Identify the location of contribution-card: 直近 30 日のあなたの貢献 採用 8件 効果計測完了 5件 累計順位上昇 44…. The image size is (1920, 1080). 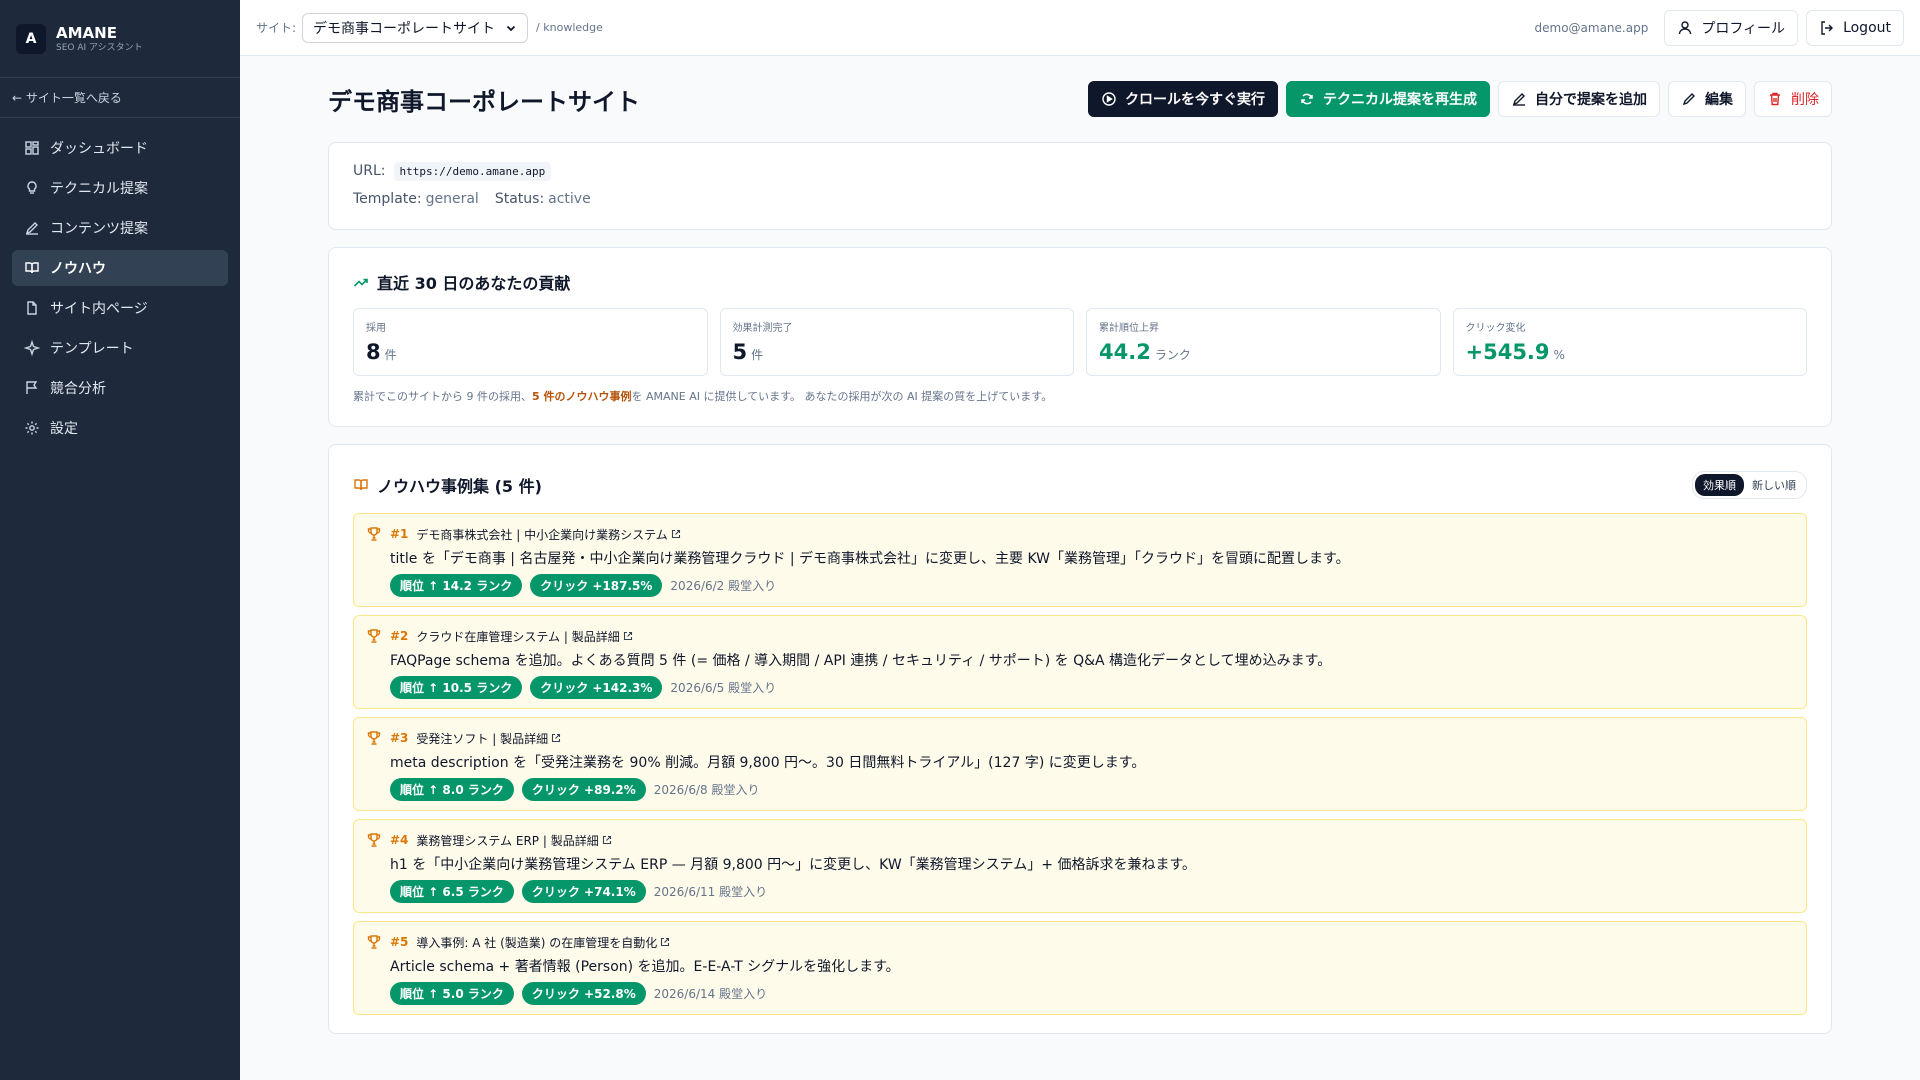
(1080, 337).